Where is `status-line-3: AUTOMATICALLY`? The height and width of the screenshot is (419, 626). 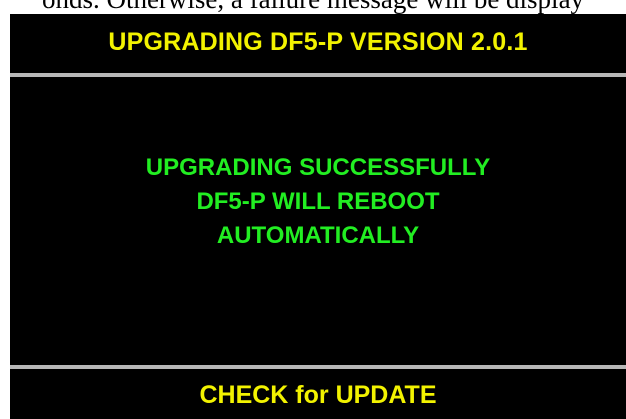
status-line-3: AUTOMATICALLY is located at coordinates (318, 235).